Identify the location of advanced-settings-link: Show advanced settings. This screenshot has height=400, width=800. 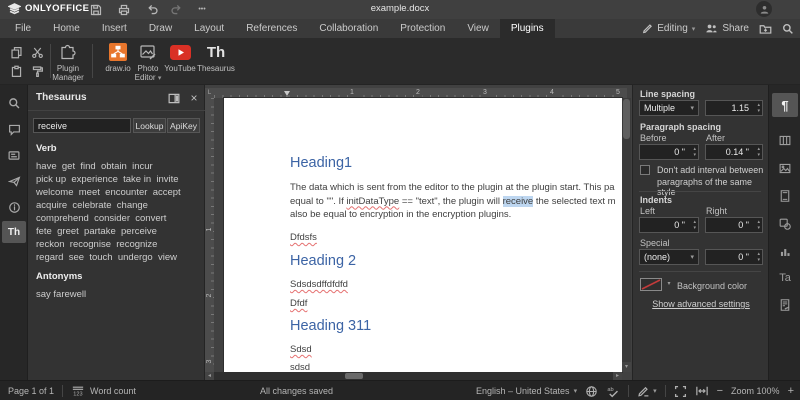
(701, 304).